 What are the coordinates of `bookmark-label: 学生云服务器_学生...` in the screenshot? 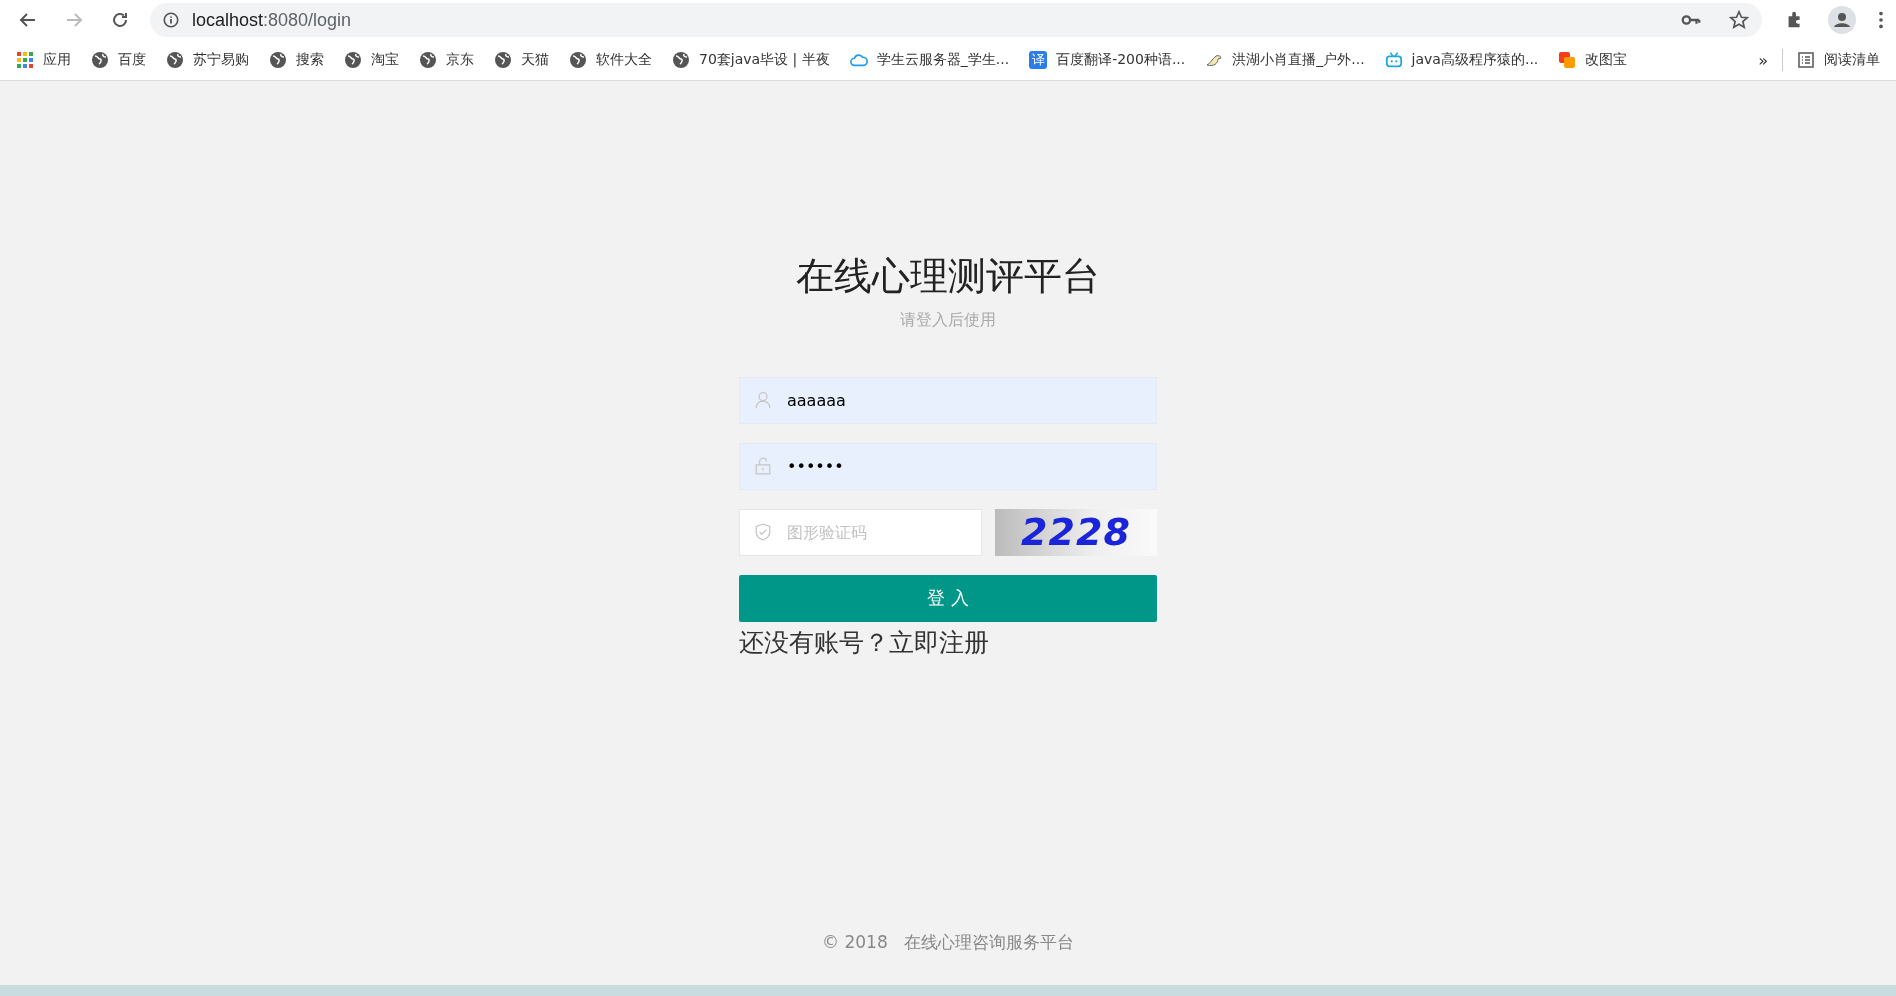 It's located at (943, 60).